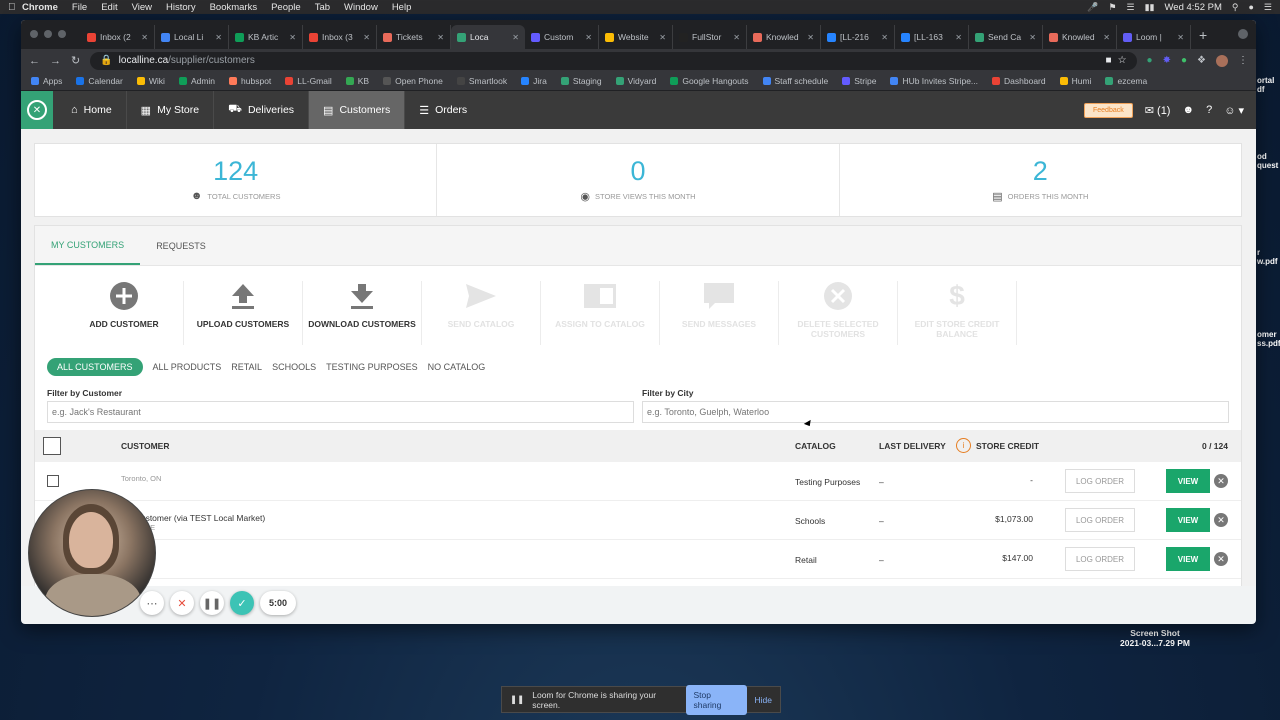 The image size is (1280, 720). What do you see at coordinates (457, 367) in the screenshot?
I see `filter-tag-no-catalog: NO CATALOG` at bounding box center [457, 367].